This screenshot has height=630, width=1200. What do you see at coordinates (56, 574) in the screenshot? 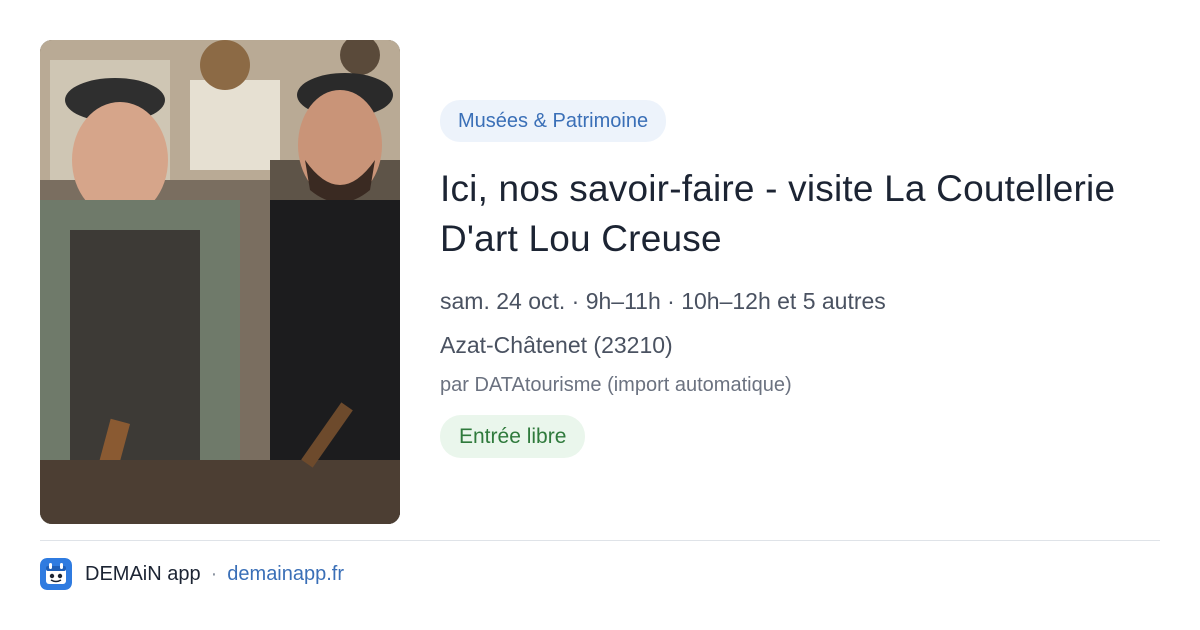
I see `demain-app-logo-icon` at bounding box center [56, 574].